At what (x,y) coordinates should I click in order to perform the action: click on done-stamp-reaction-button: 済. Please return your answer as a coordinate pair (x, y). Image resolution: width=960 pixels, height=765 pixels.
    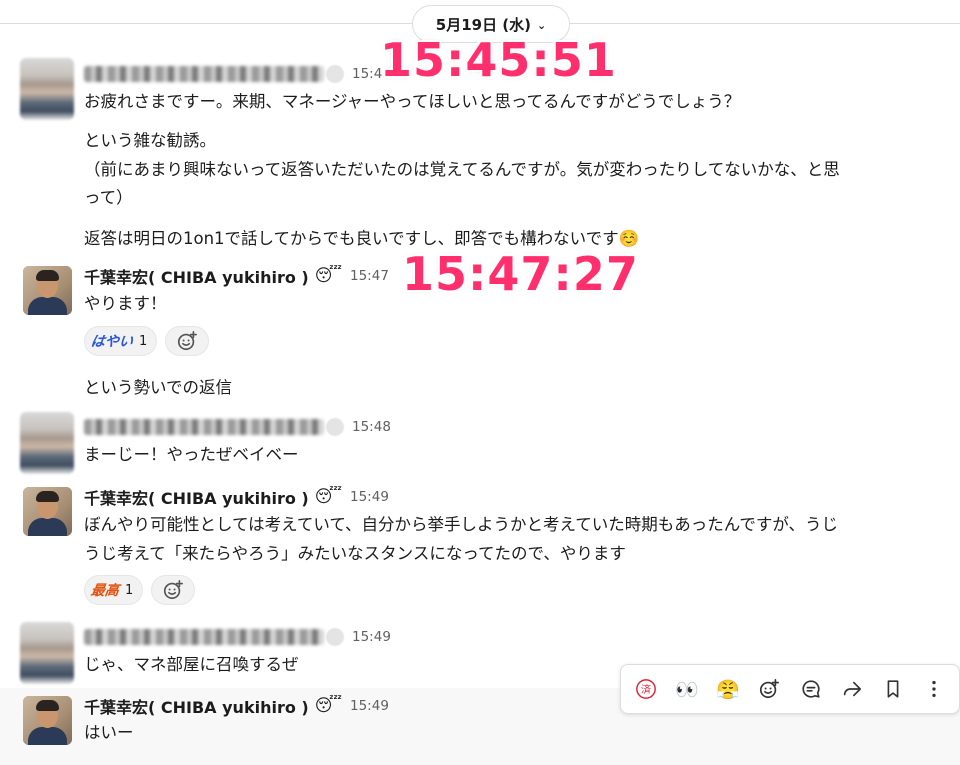
    Looking at the image, I should click on (646, 689).